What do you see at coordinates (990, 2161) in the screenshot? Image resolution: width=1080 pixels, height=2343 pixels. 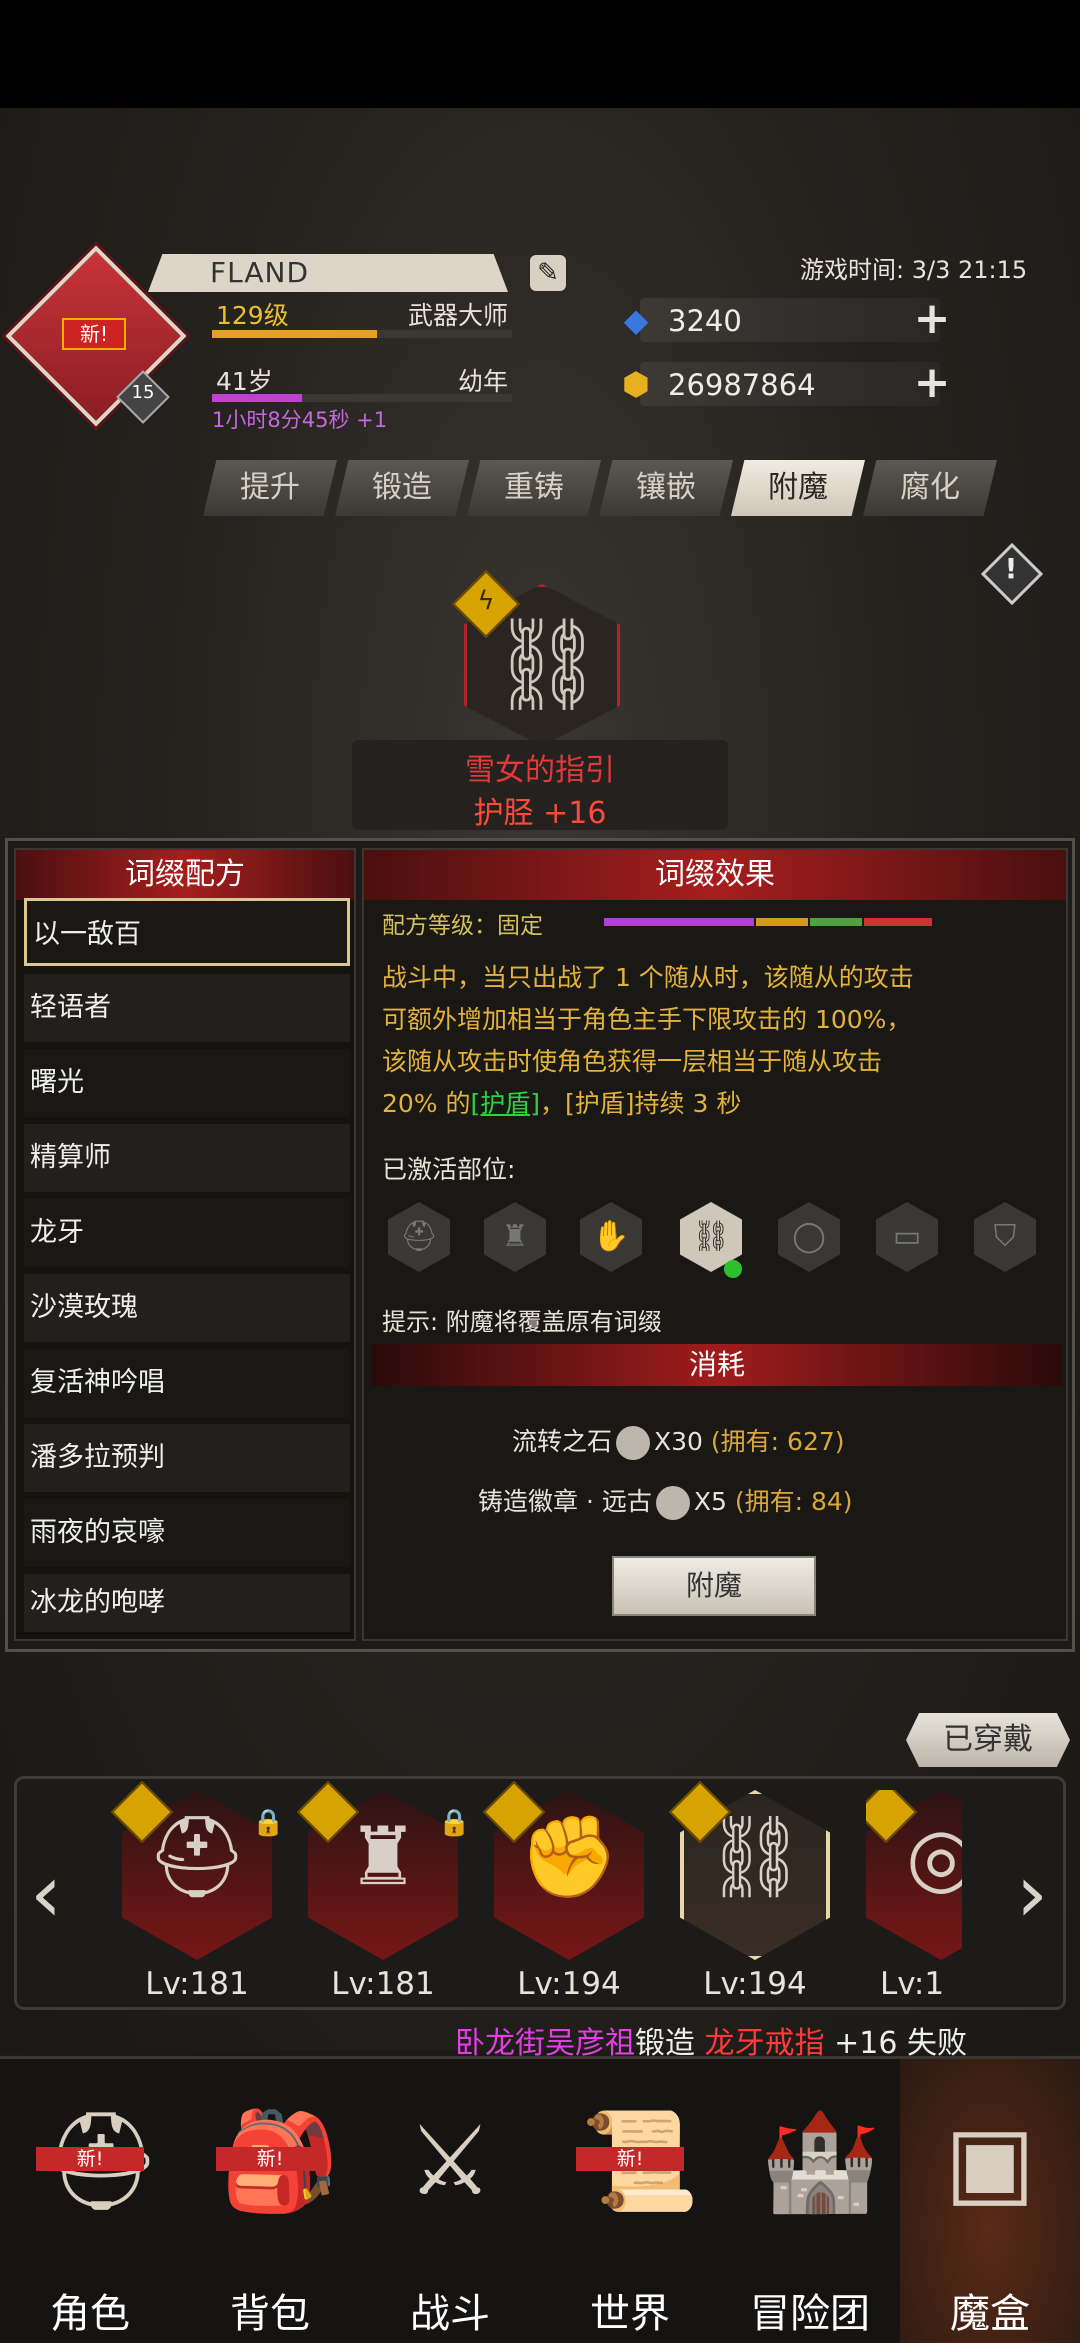 I see `magic-box-icon: ▣` at bounding box center [990, 2161].